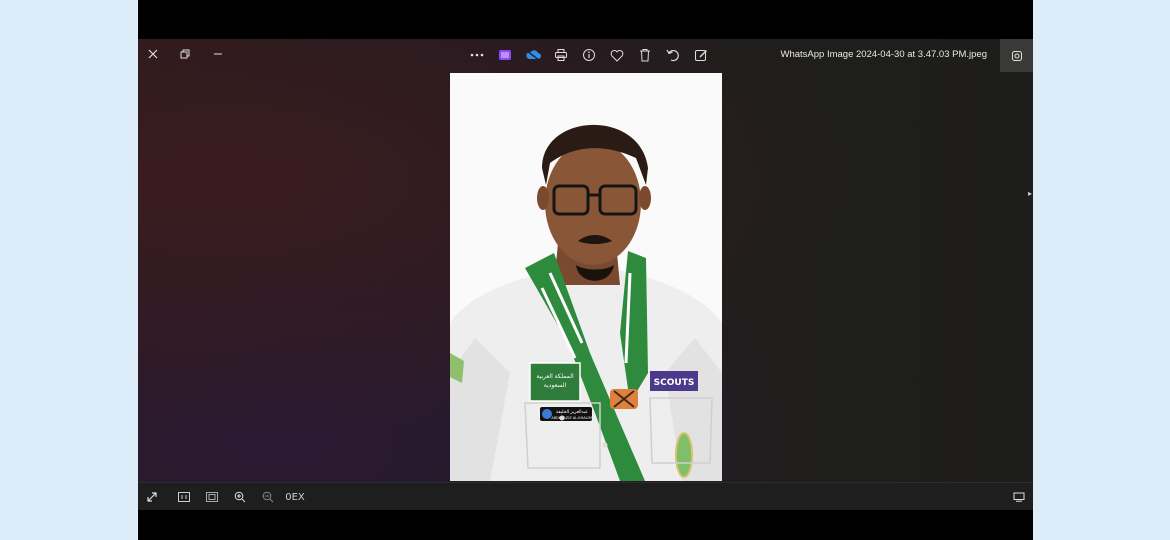 This screenshot has width=1170, height=540. Describe the element at coordinates (555, 376) in the screenshot. I see `badge-left-line1: المملكة العربية` at that location.